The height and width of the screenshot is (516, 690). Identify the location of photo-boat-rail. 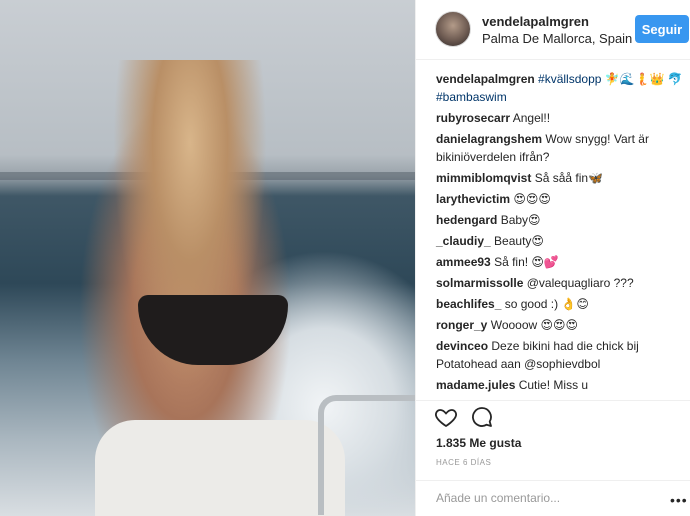
(366, 455).